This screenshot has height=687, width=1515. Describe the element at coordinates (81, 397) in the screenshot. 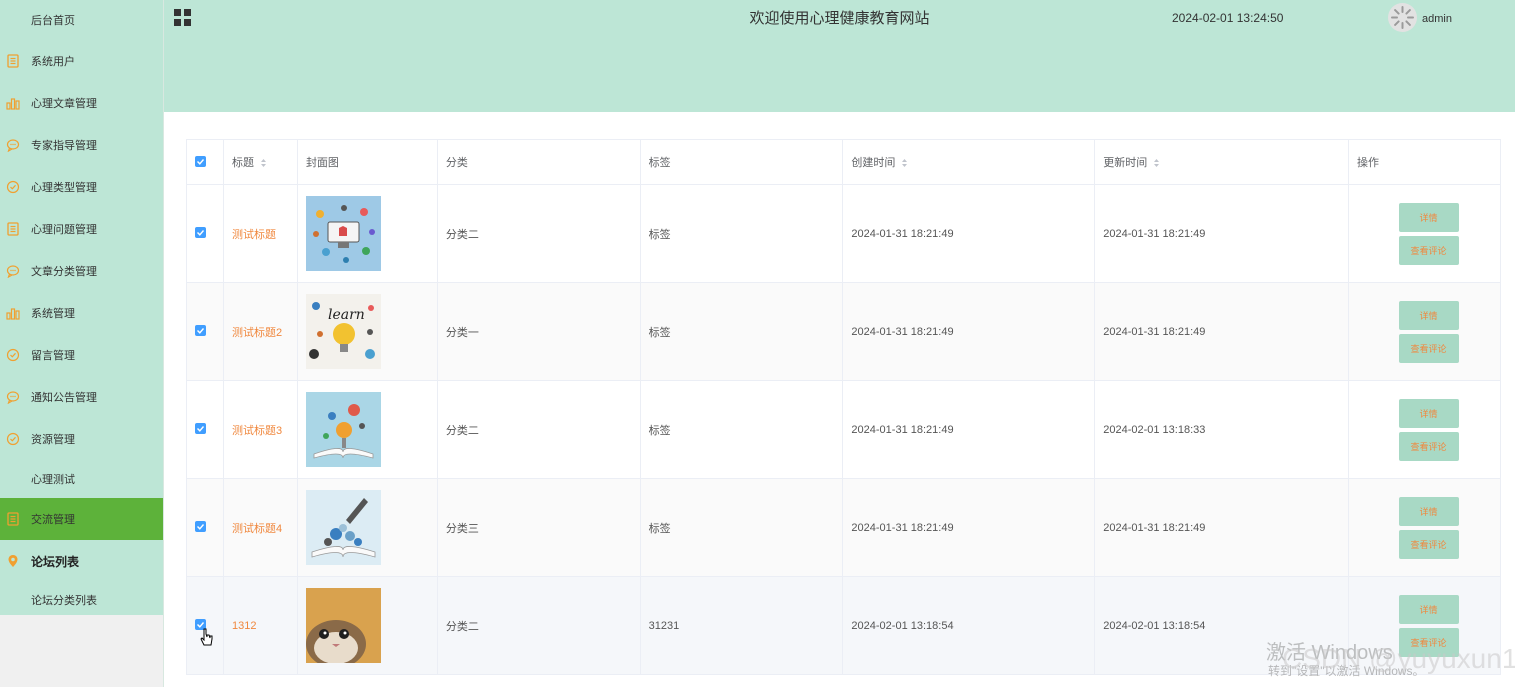

I see `sidebar-item-notices: 通知公告管理` at that location.